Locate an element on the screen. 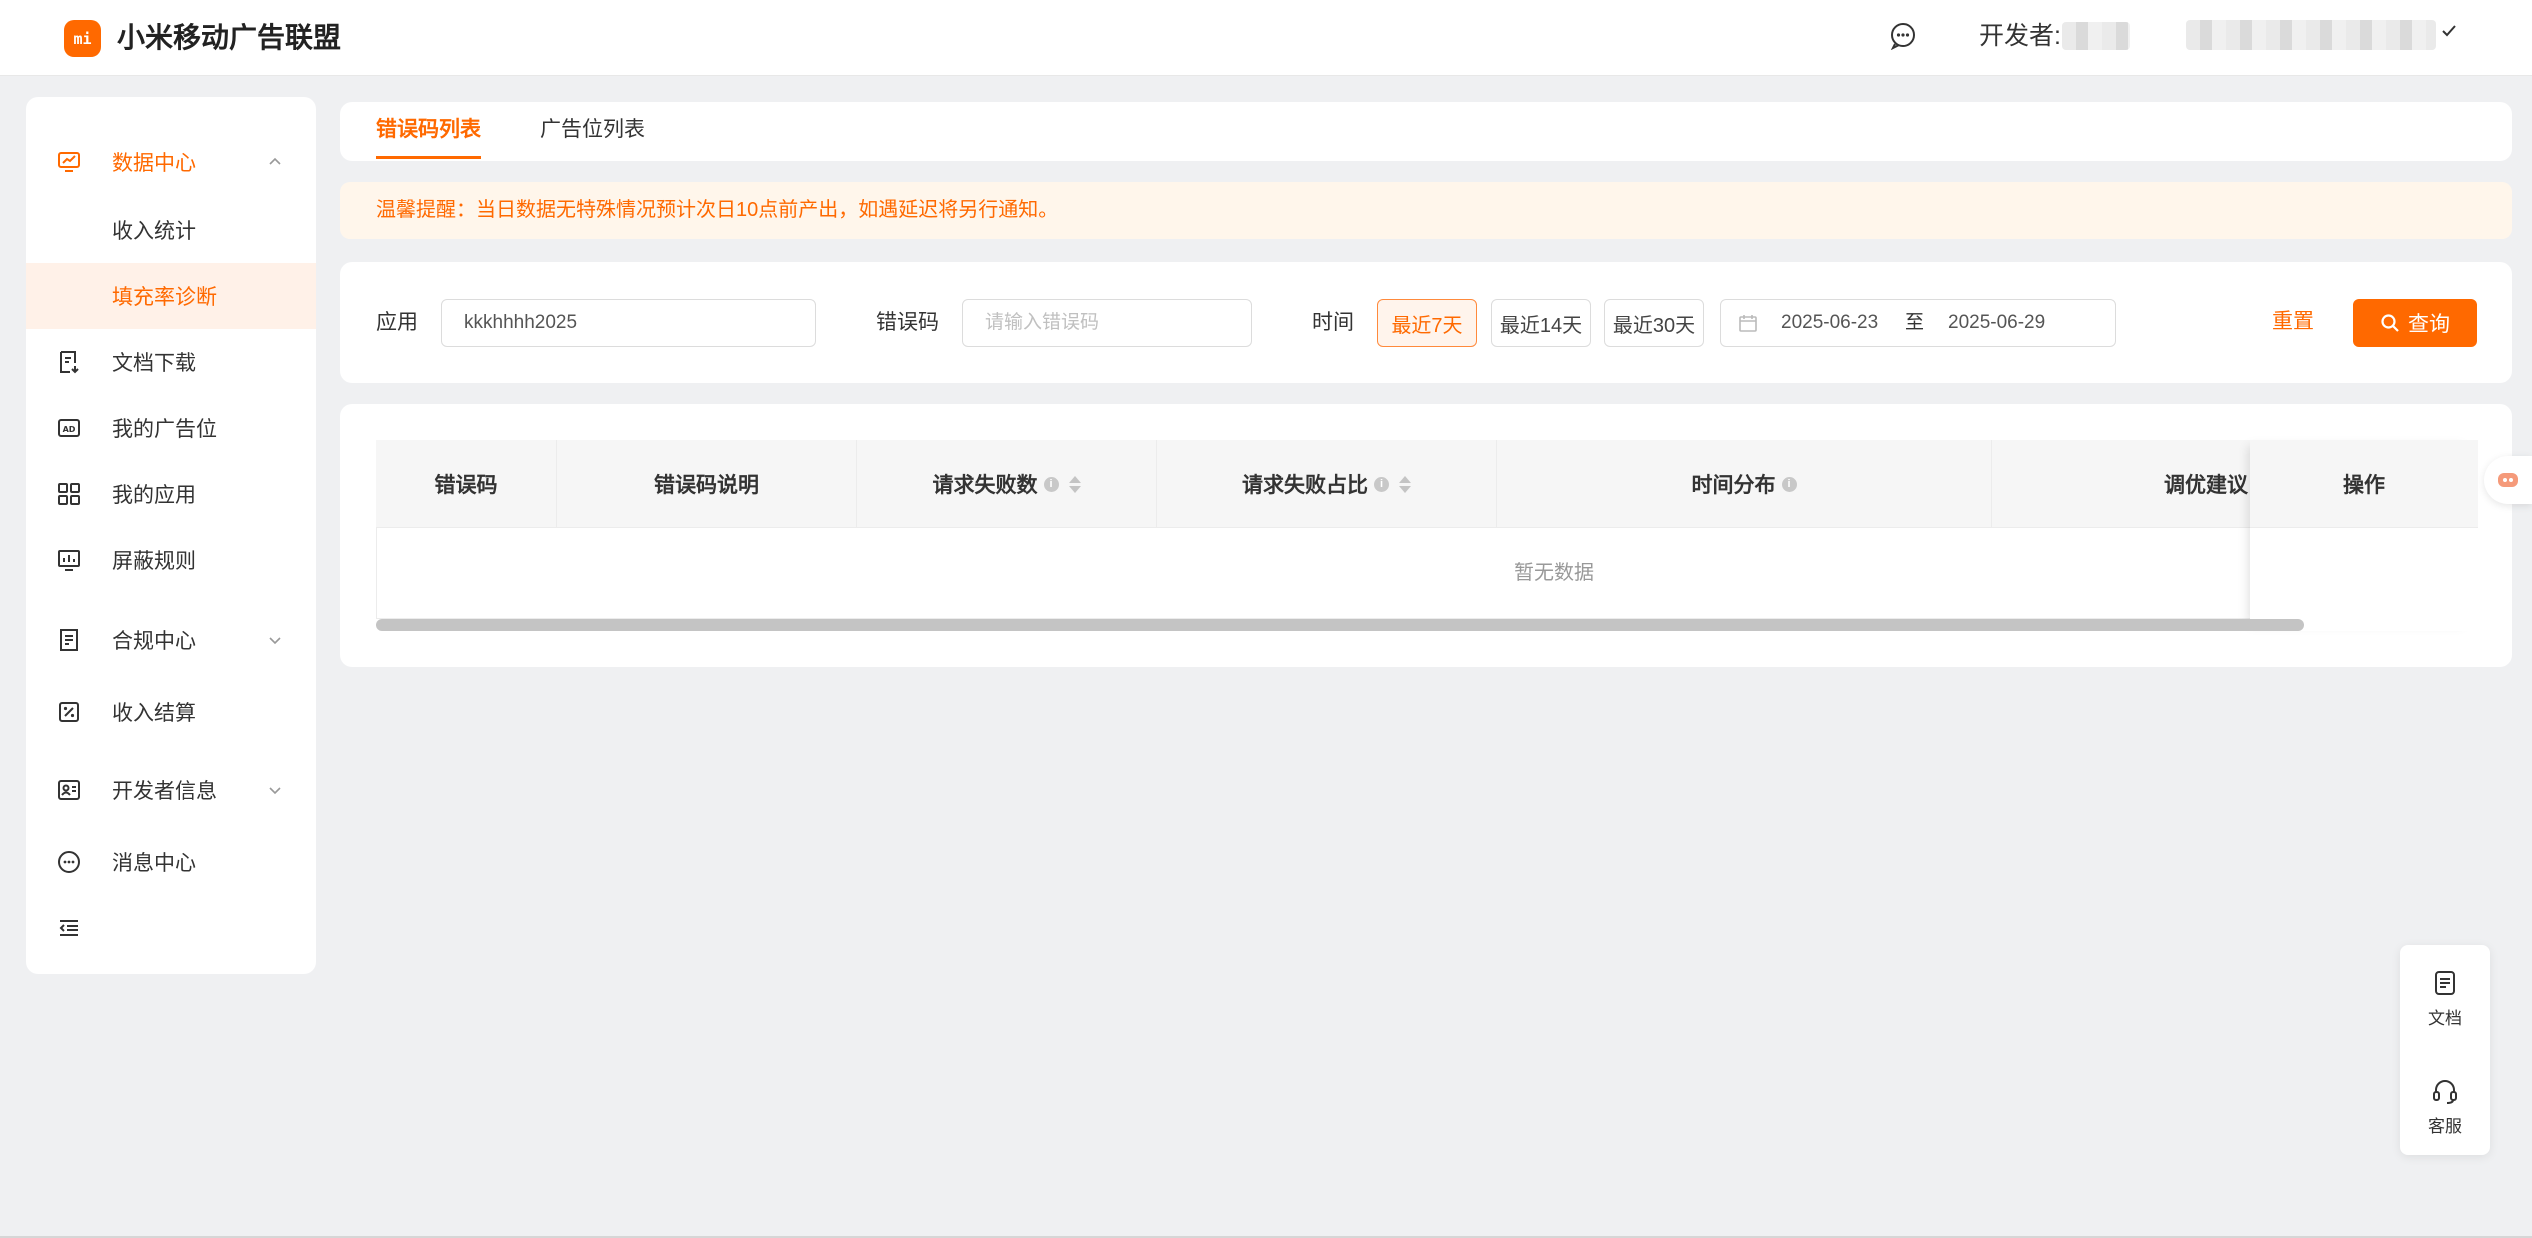  column-header-error-desc: 错误码说明 is located at coordinates (707, 484).